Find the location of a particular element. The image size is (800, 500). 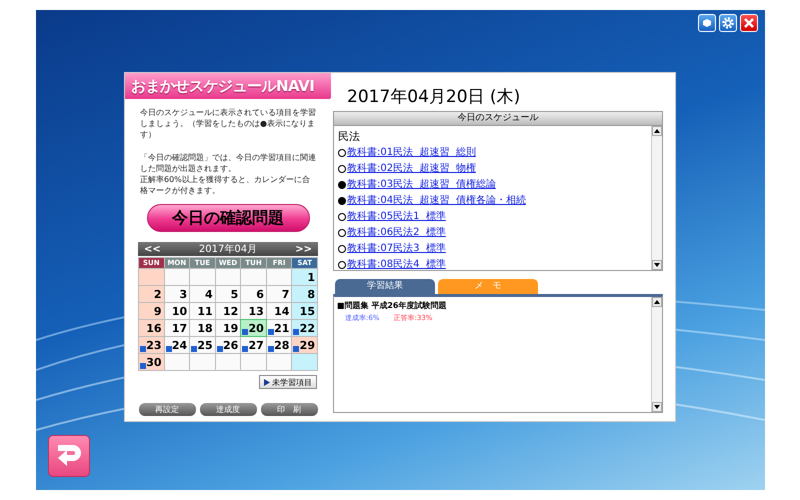

month-title: 2017年04月 is located at coordinates (228, 249).